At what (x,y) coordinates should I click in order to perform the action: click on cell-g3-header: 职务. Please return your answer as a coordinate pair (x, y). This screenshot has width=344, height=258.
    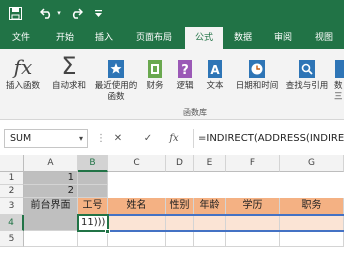
    Looking at the image, I should click on (312, 206).